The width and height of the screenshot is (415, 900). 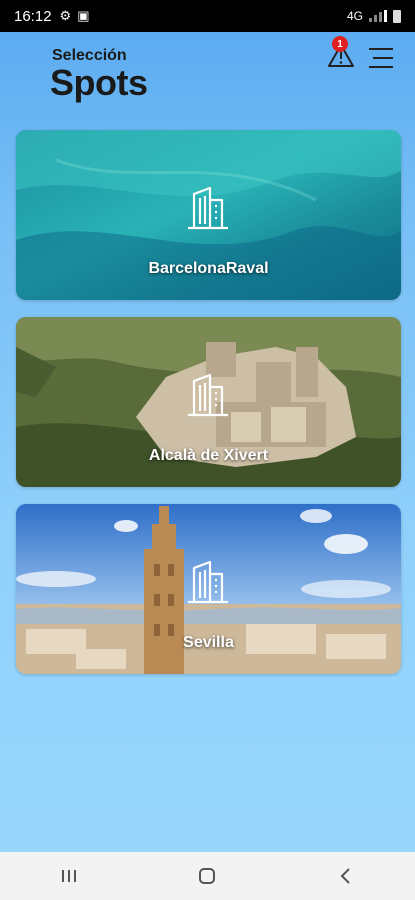 I want to click on alert-count-badge: 1, so click(x=340, y=44).